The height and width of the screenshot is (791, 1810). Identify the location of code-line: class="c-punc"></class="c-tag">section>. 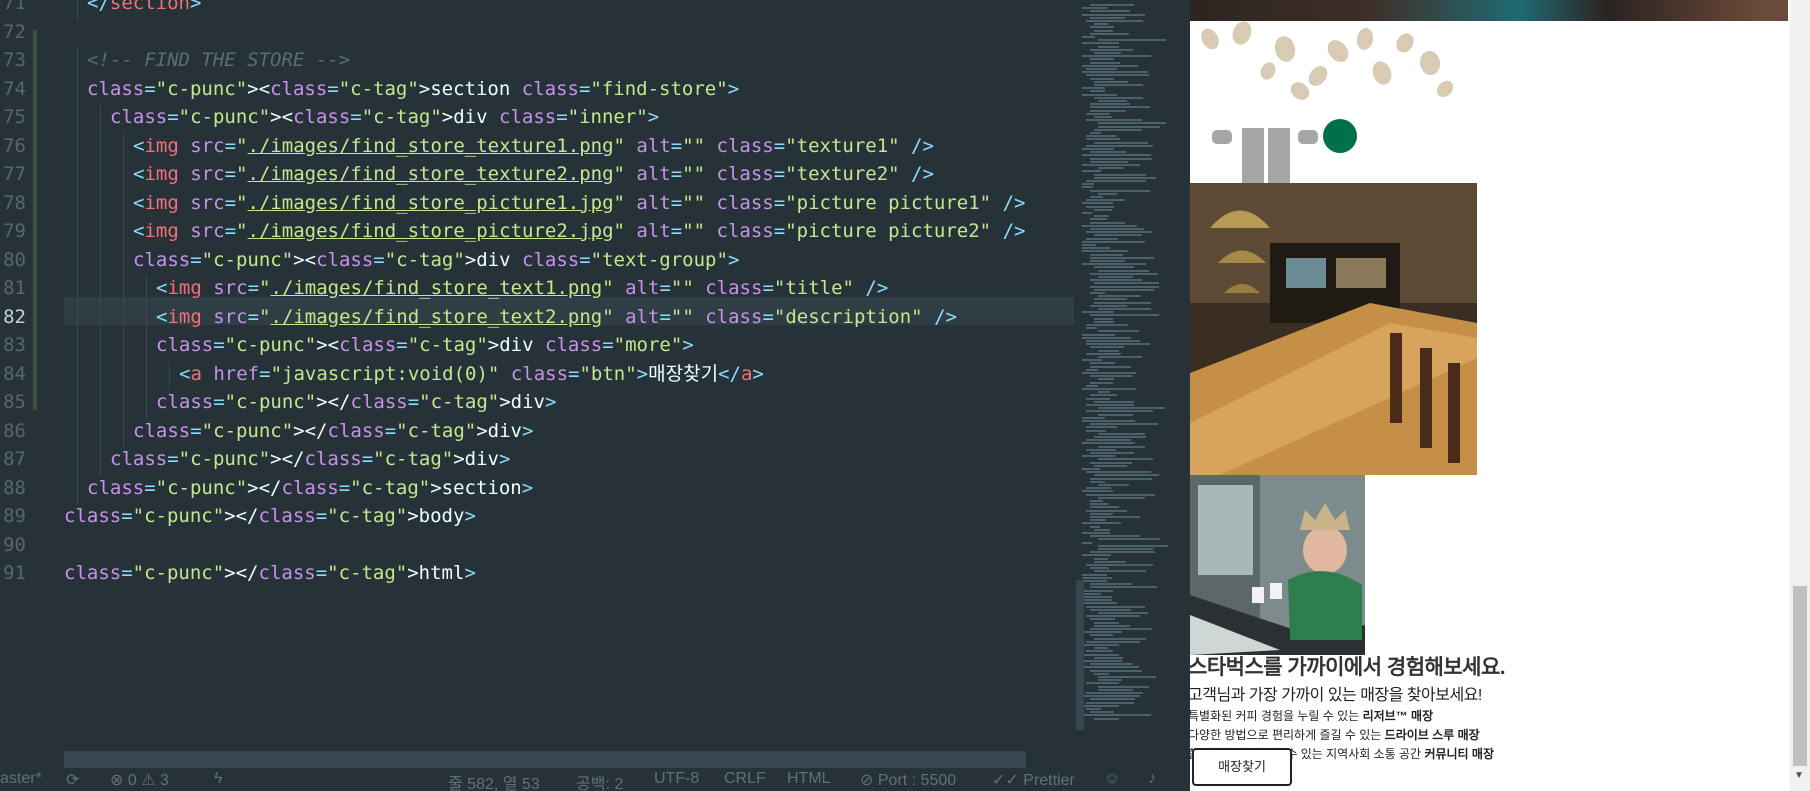
(310, 488).